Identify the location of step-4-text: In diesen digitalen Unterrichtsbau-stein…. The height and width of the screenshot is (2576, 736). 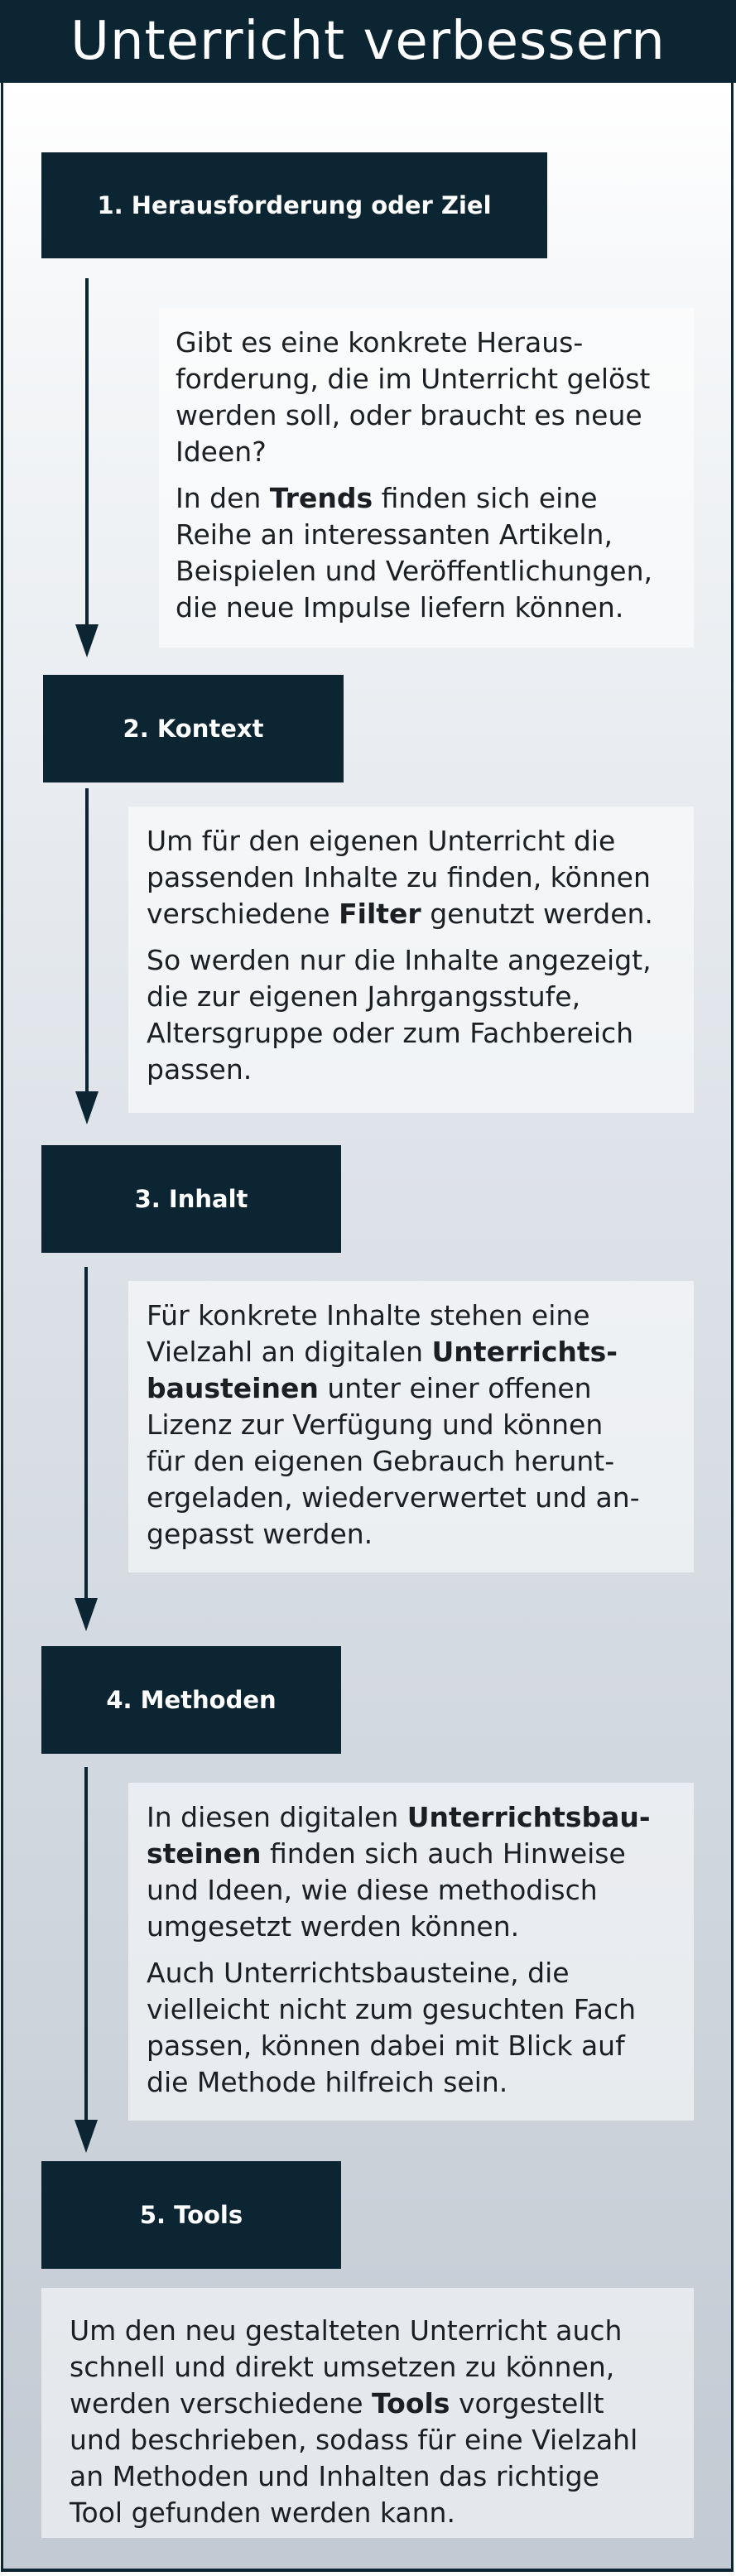
(411, 1952).